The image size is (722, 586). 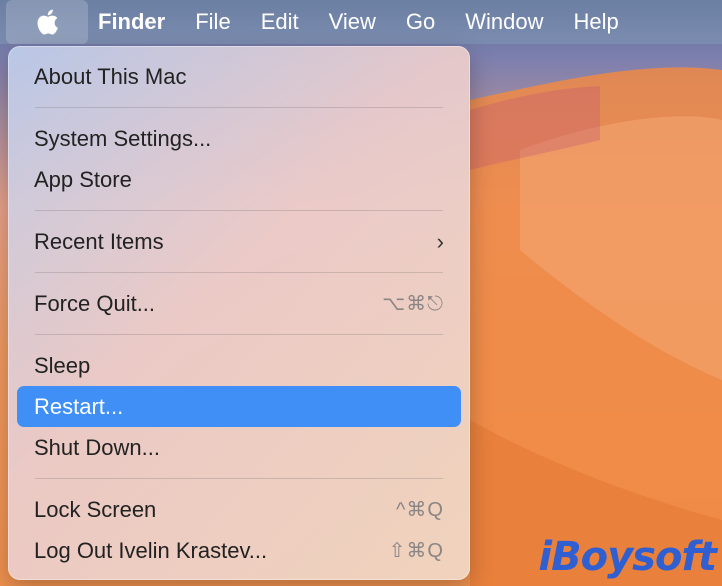 I want to click on lock-screen-shortcut: ^⌘Q, so click(x=420, y=510).